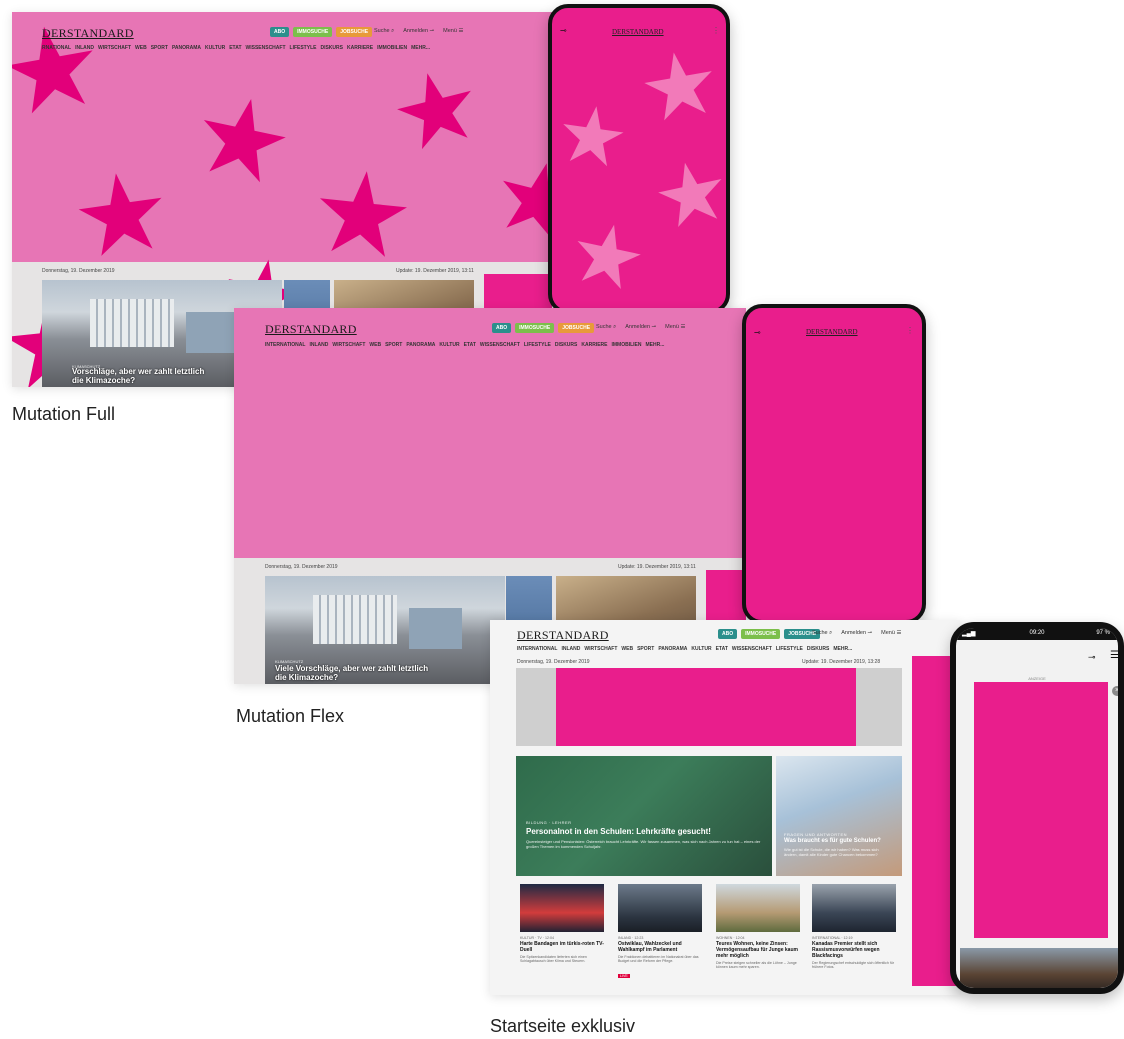 The width and height of the screenshot is (1124, 1039). I want to click on headline-line-2: die Klimazoche?, so click(104, 380).